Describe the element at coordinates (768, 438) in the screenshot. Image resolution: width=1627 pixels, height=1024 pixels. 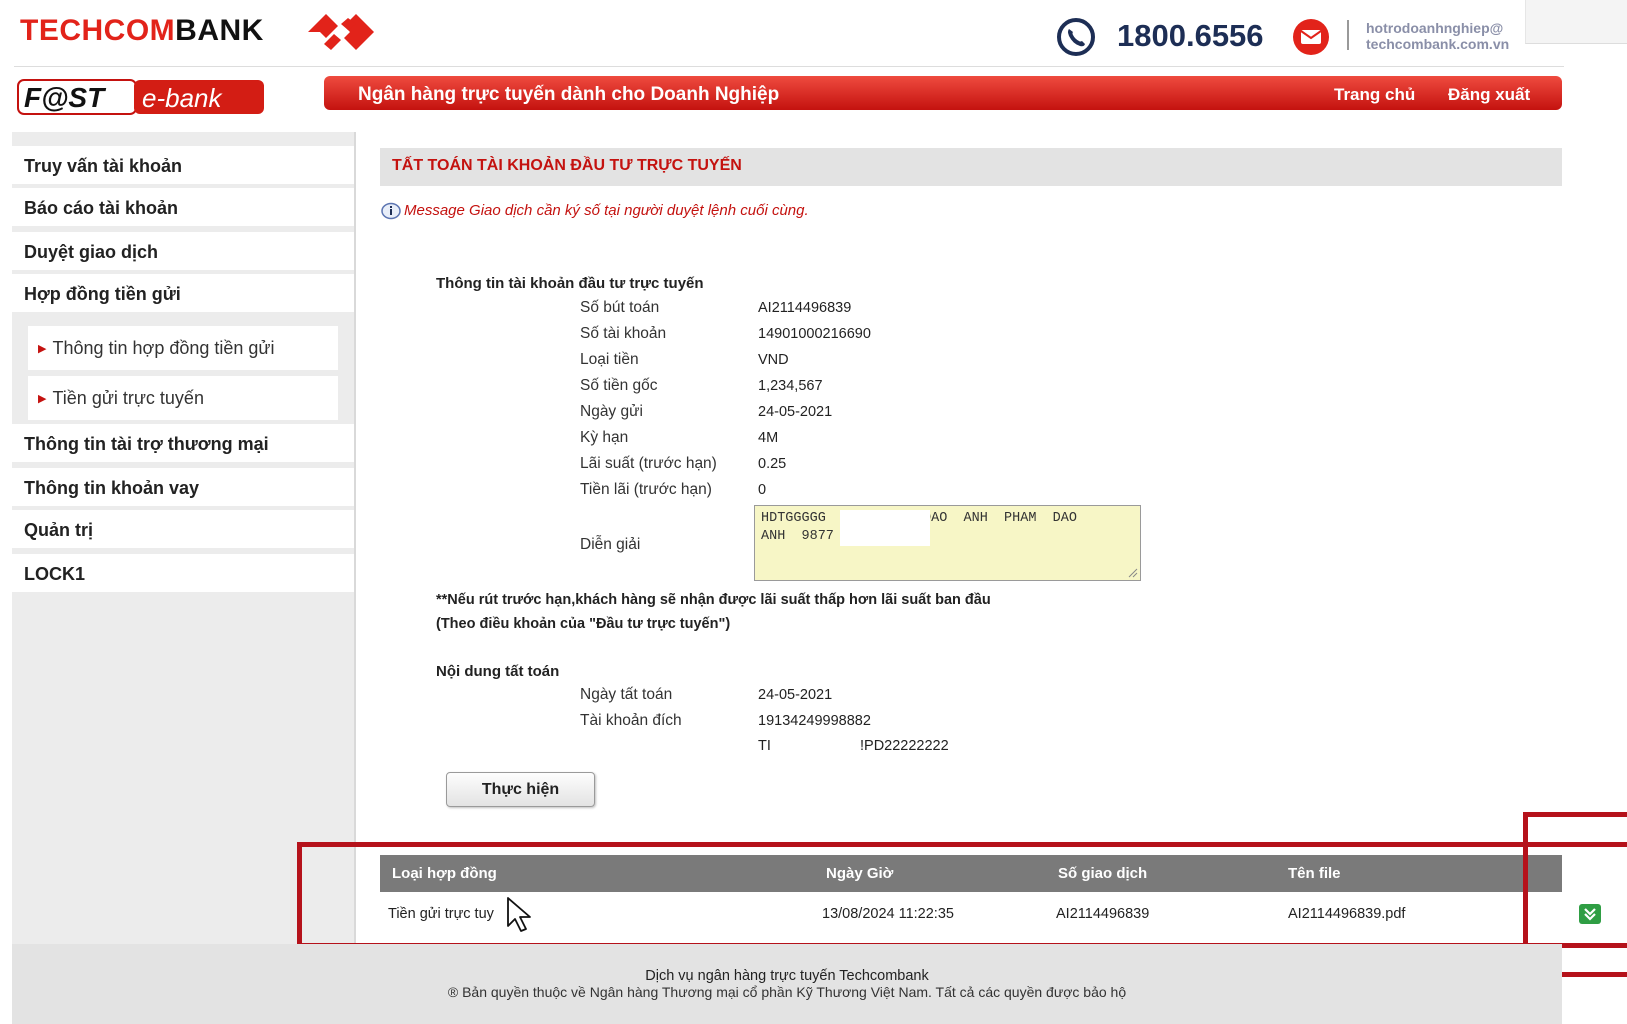
I see `field-value-term: 4M` at that location.